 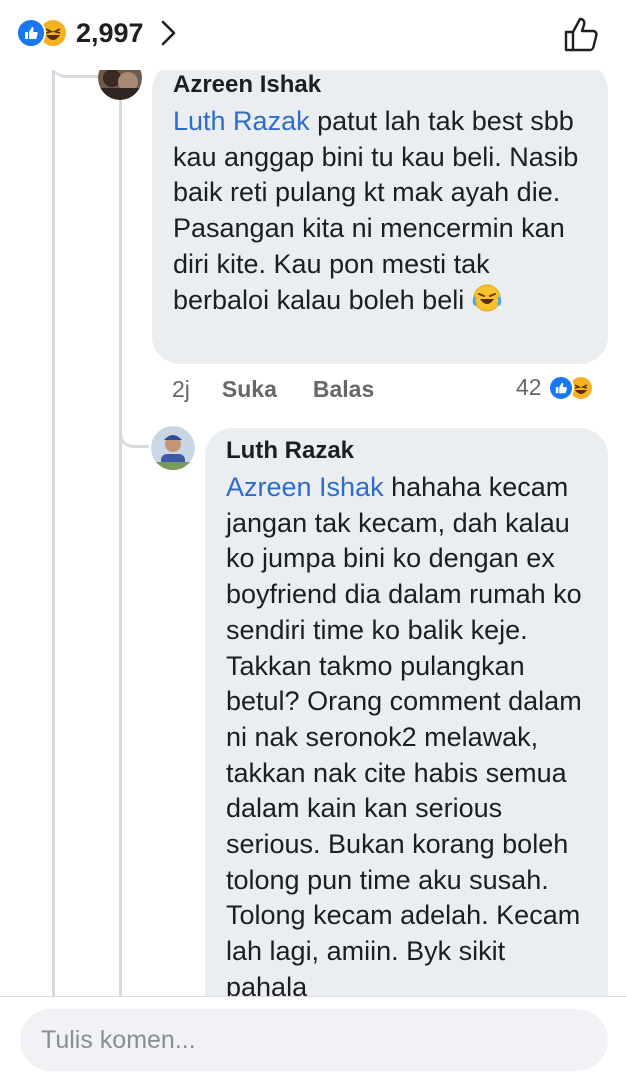 What do you see at coordinates (343, 389) in the screenshot?
I see `reply-comment-button: Balas` at bounding box center [343, 389].